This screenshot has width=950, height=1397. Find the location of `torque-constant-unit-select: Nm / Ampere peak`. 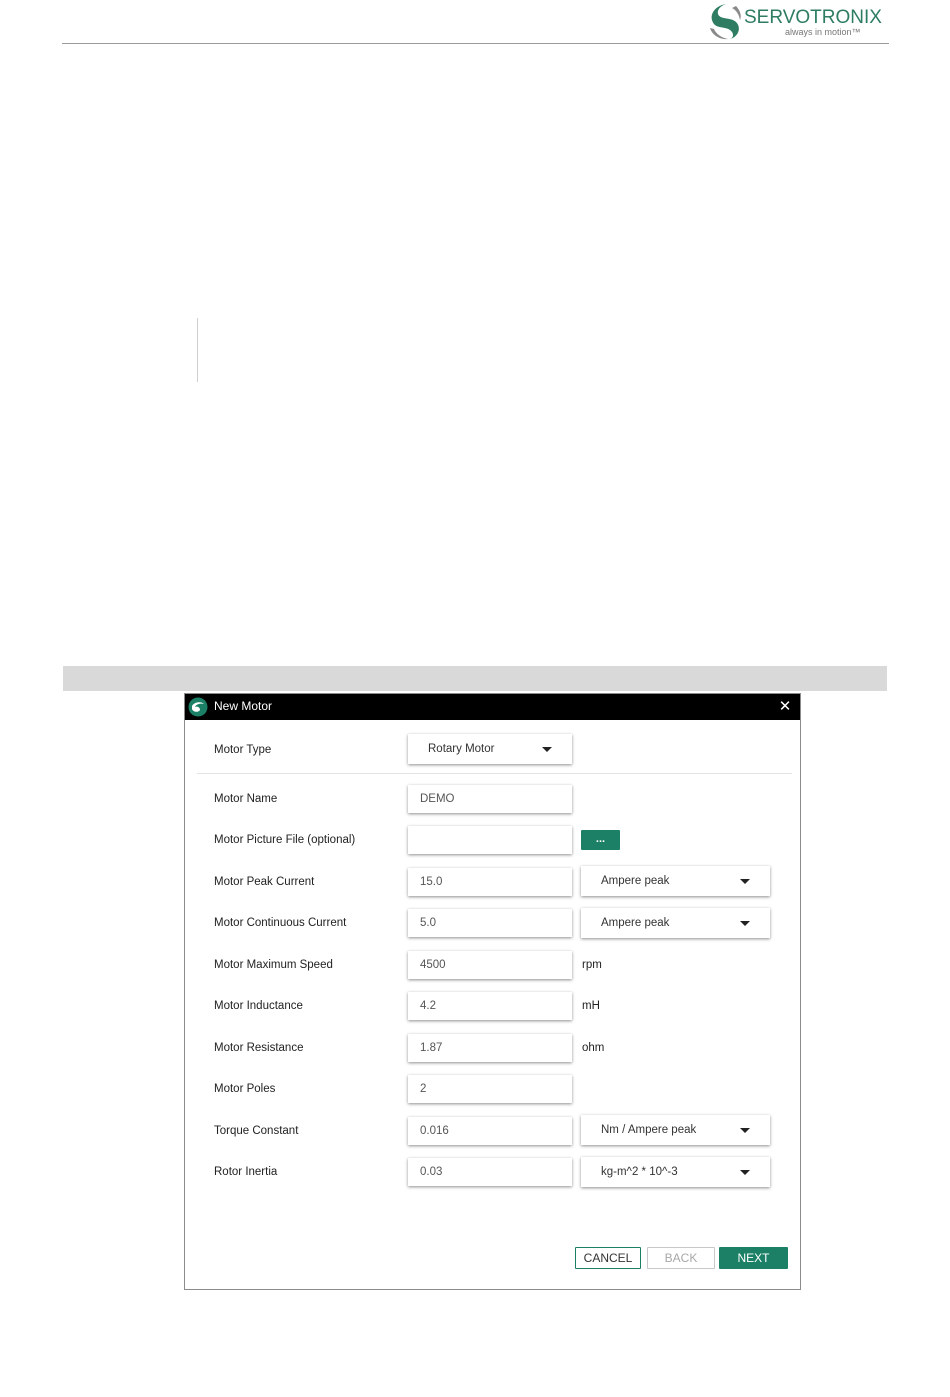

torque-constant-unit-select: Nm / Ampere peak is located at coordinates (675, 1130).